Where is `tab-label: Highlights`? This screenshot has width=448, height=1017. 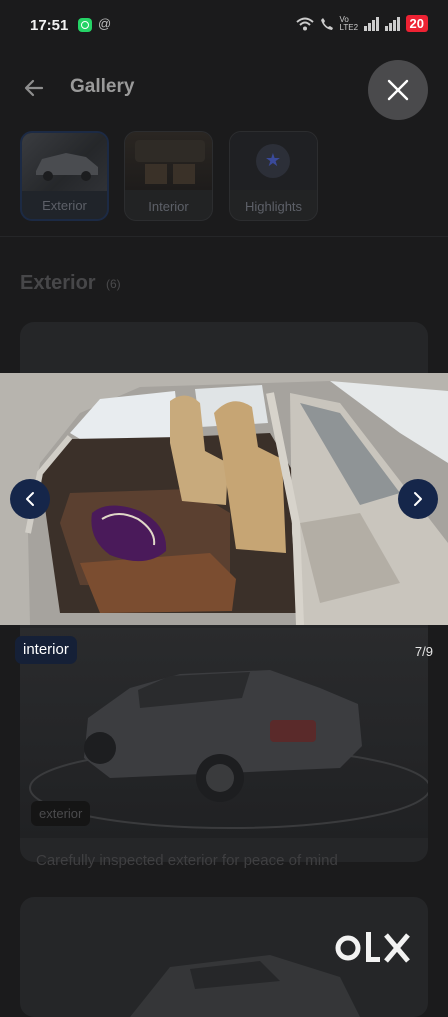 tab-label: Highlights is located at coordinates (273, 206).